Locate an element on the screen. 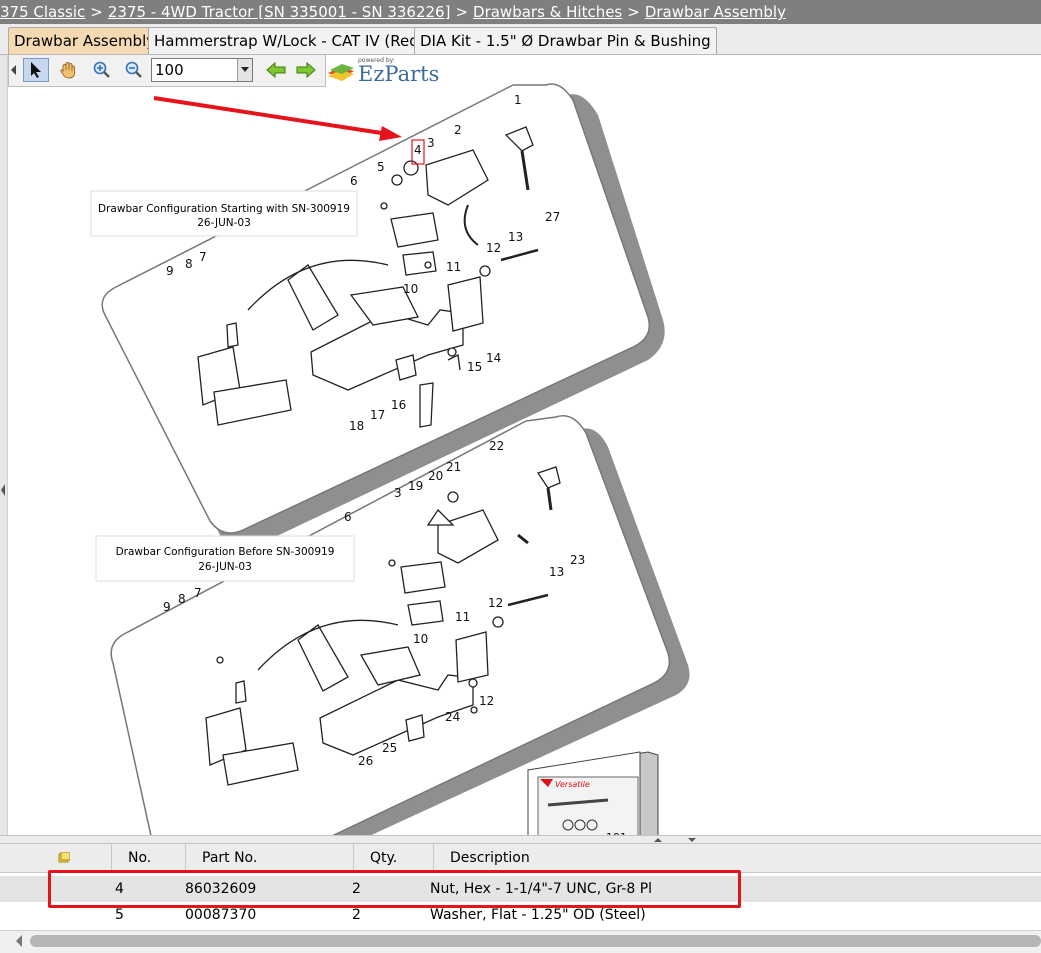 This screenshot has width=1041, height=953. pointer-icon is located at coordinates (36, 70).